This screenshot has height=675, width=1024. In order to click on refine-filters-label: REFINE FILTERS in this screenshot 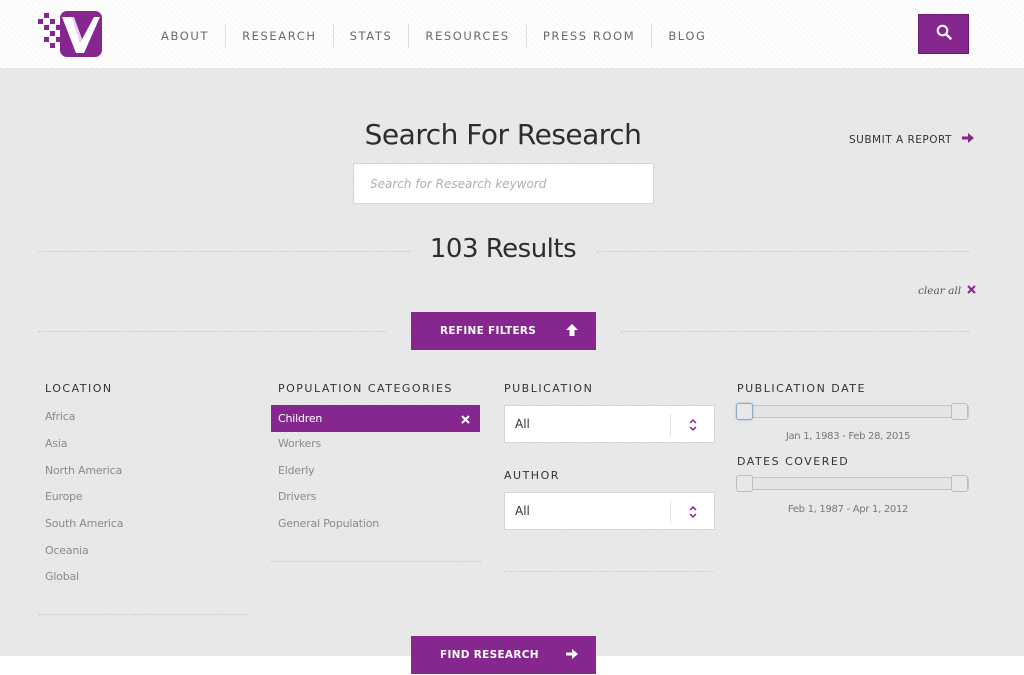, I will do `click(488, 331)`.